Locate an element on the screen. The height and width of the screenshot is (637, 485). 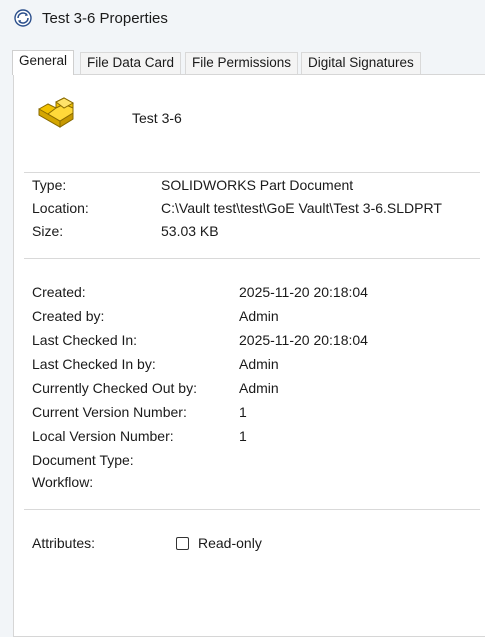
detail-label: Document Type: is located at coordinates (83, 460).